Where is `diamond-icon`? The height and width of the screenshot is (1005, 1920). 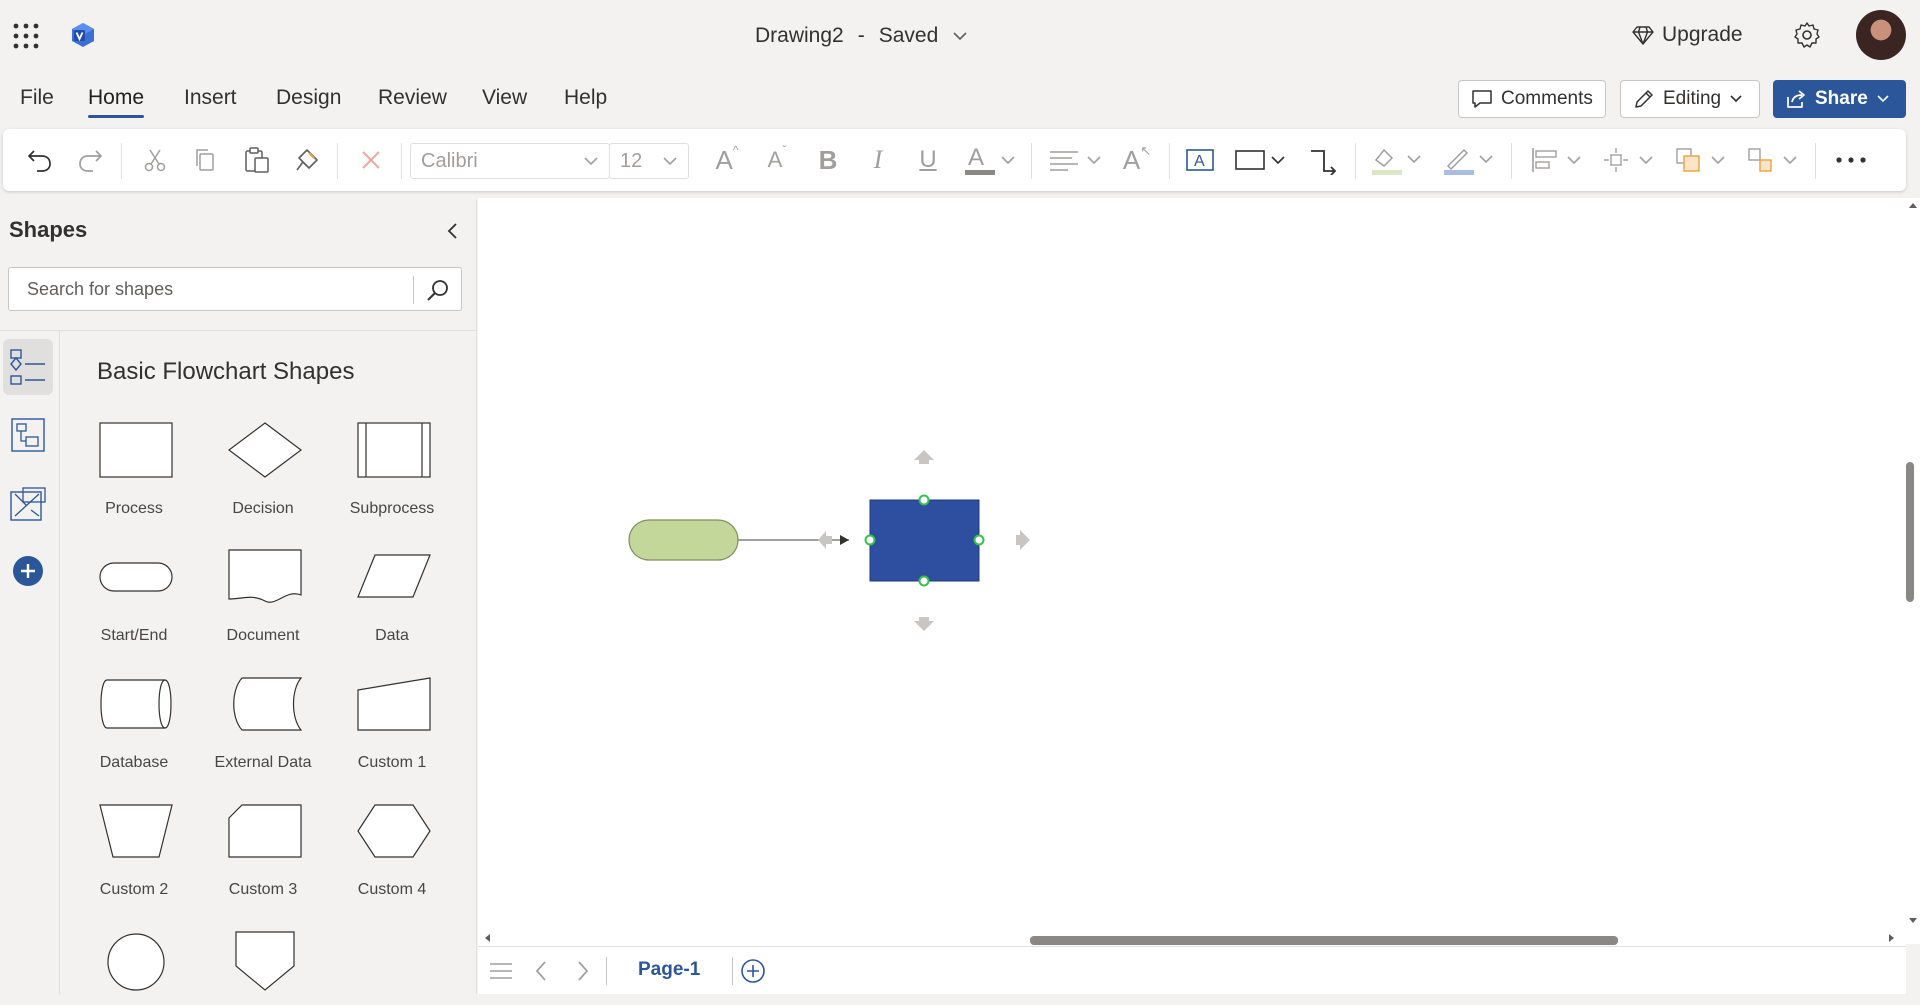 diamond-icon is located at coordinates (1643, 35).